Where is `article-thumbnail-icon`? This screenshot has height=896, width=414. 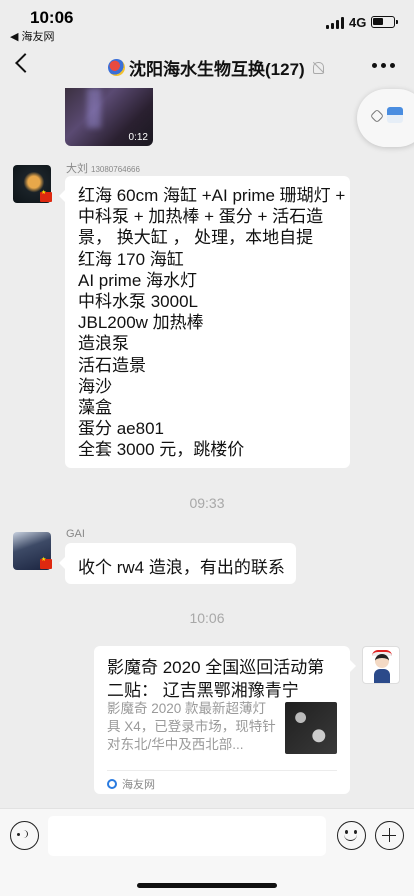
article-thumbnail-icon is located at coordinates (395, 115).